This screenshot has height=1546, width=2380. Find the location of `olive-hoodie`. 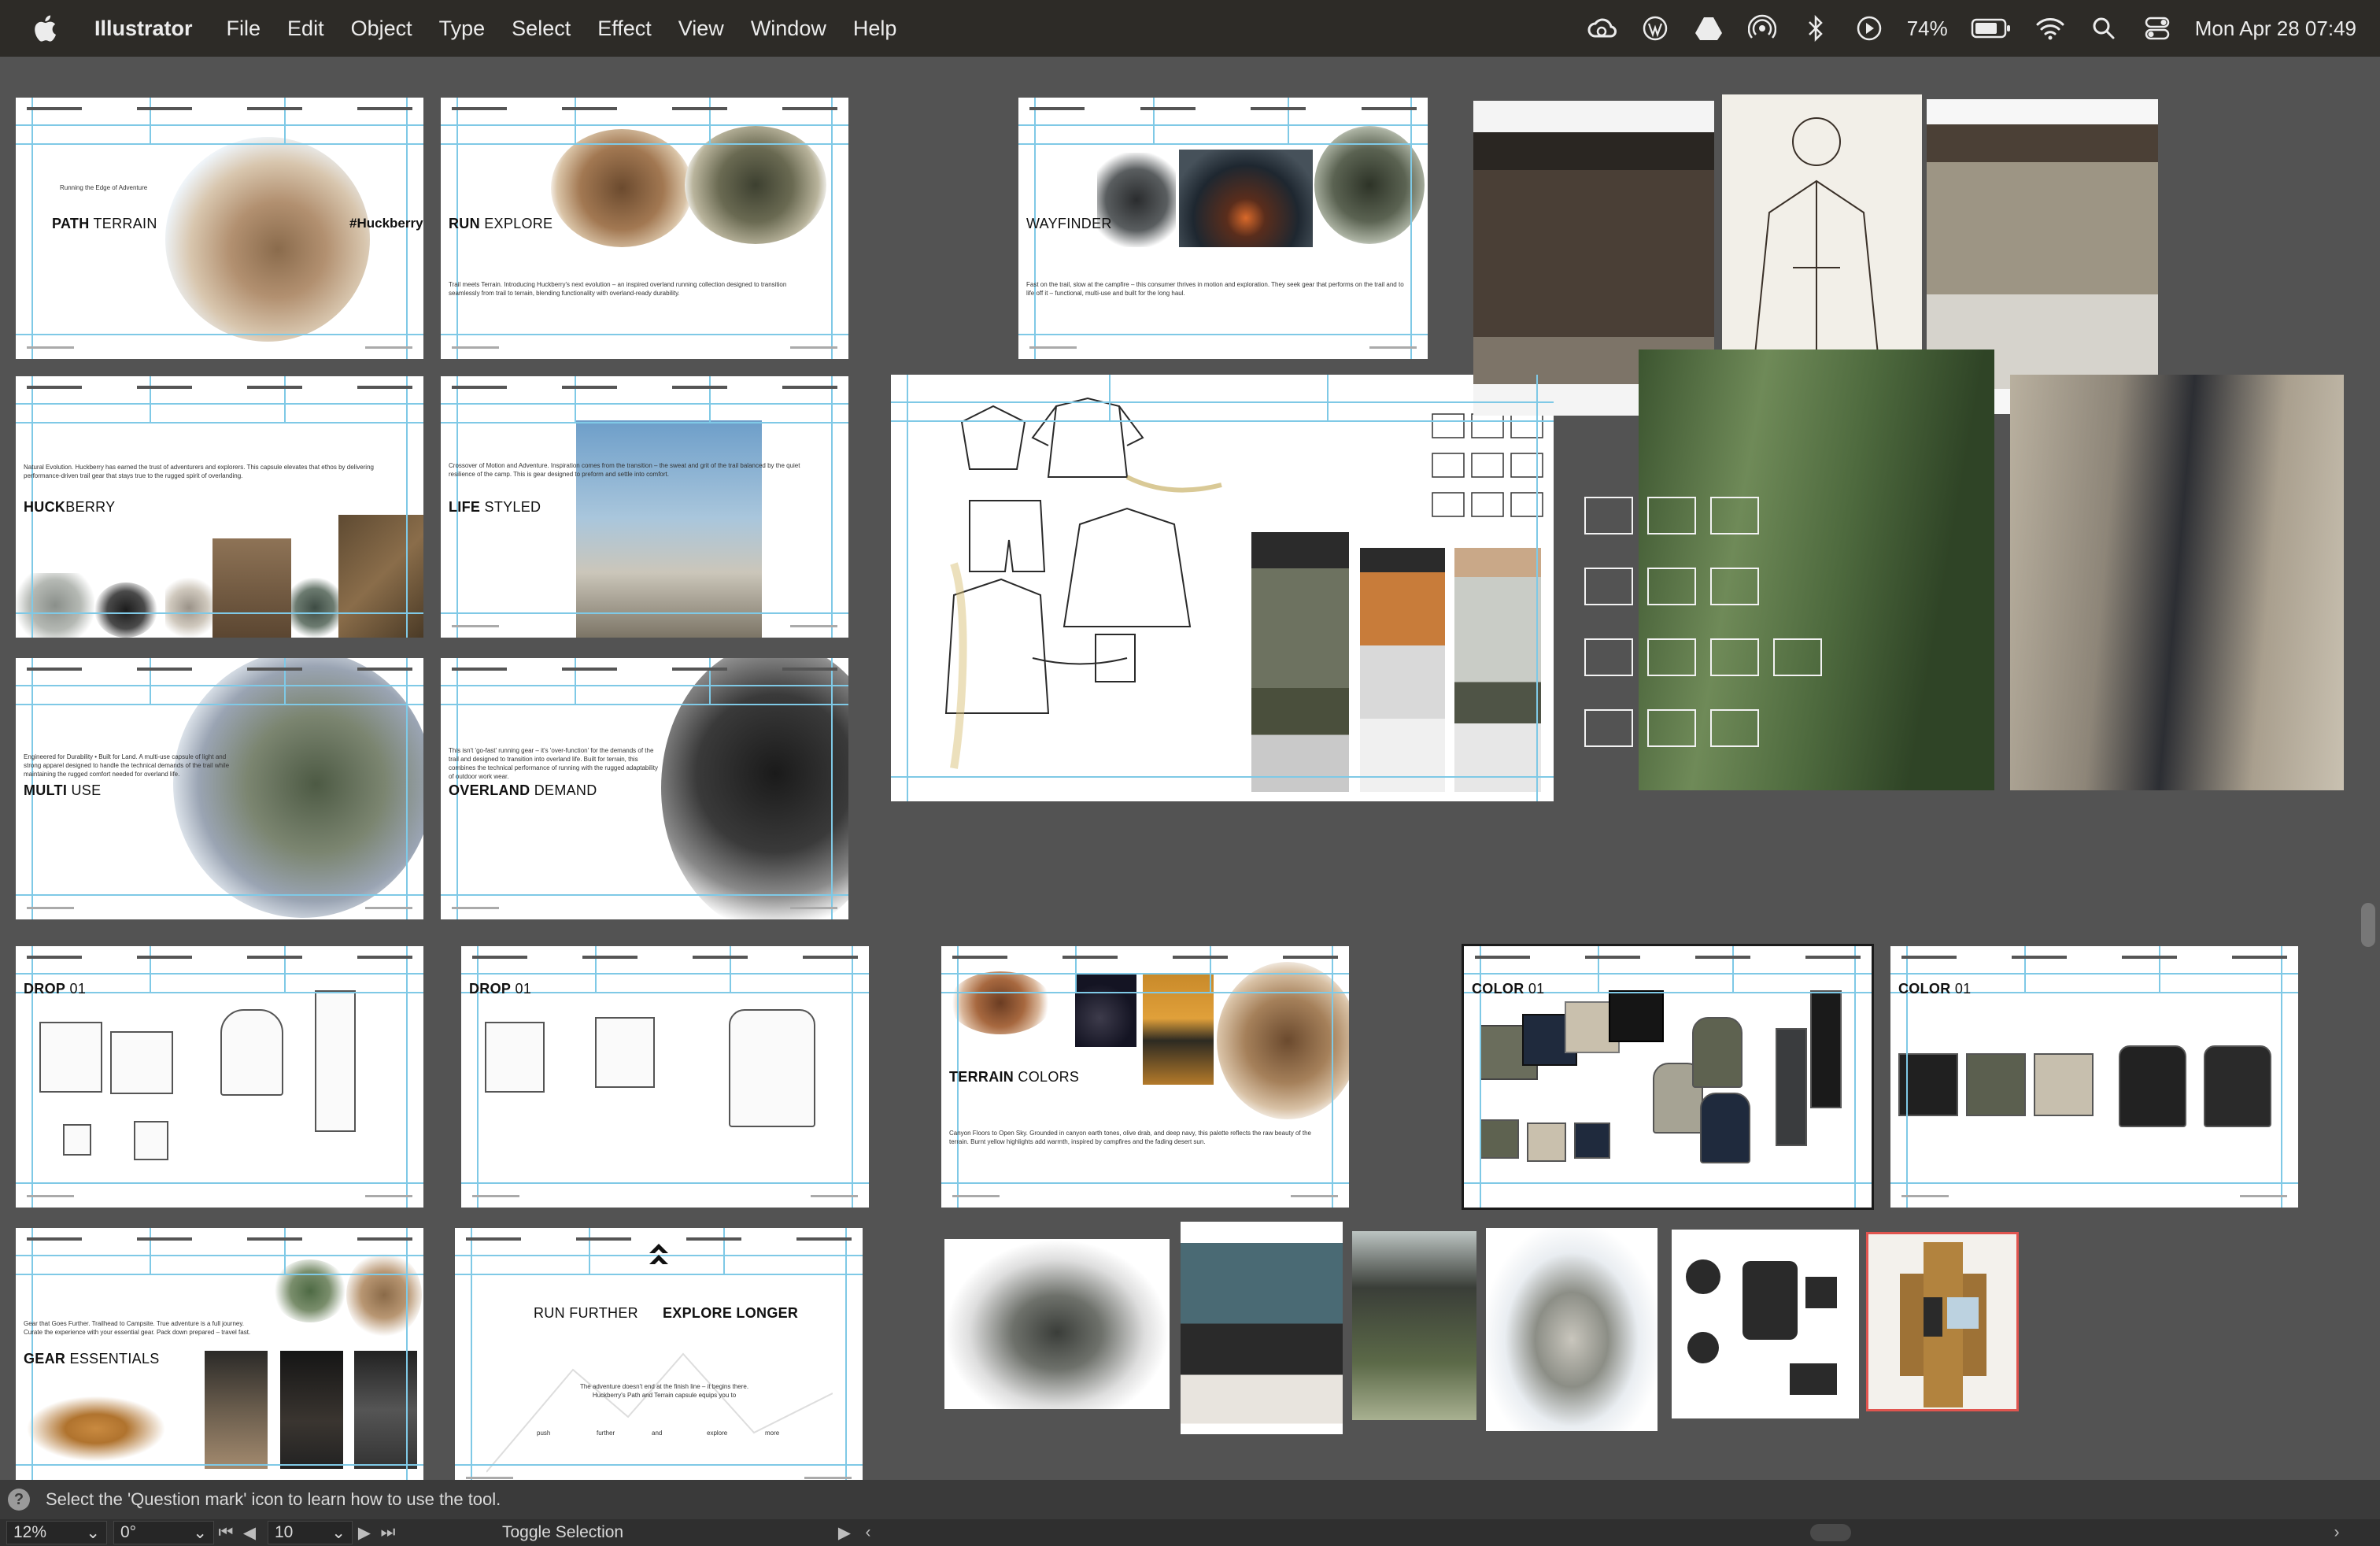

olive-hoodie is located at coordinates (1717, 1052).